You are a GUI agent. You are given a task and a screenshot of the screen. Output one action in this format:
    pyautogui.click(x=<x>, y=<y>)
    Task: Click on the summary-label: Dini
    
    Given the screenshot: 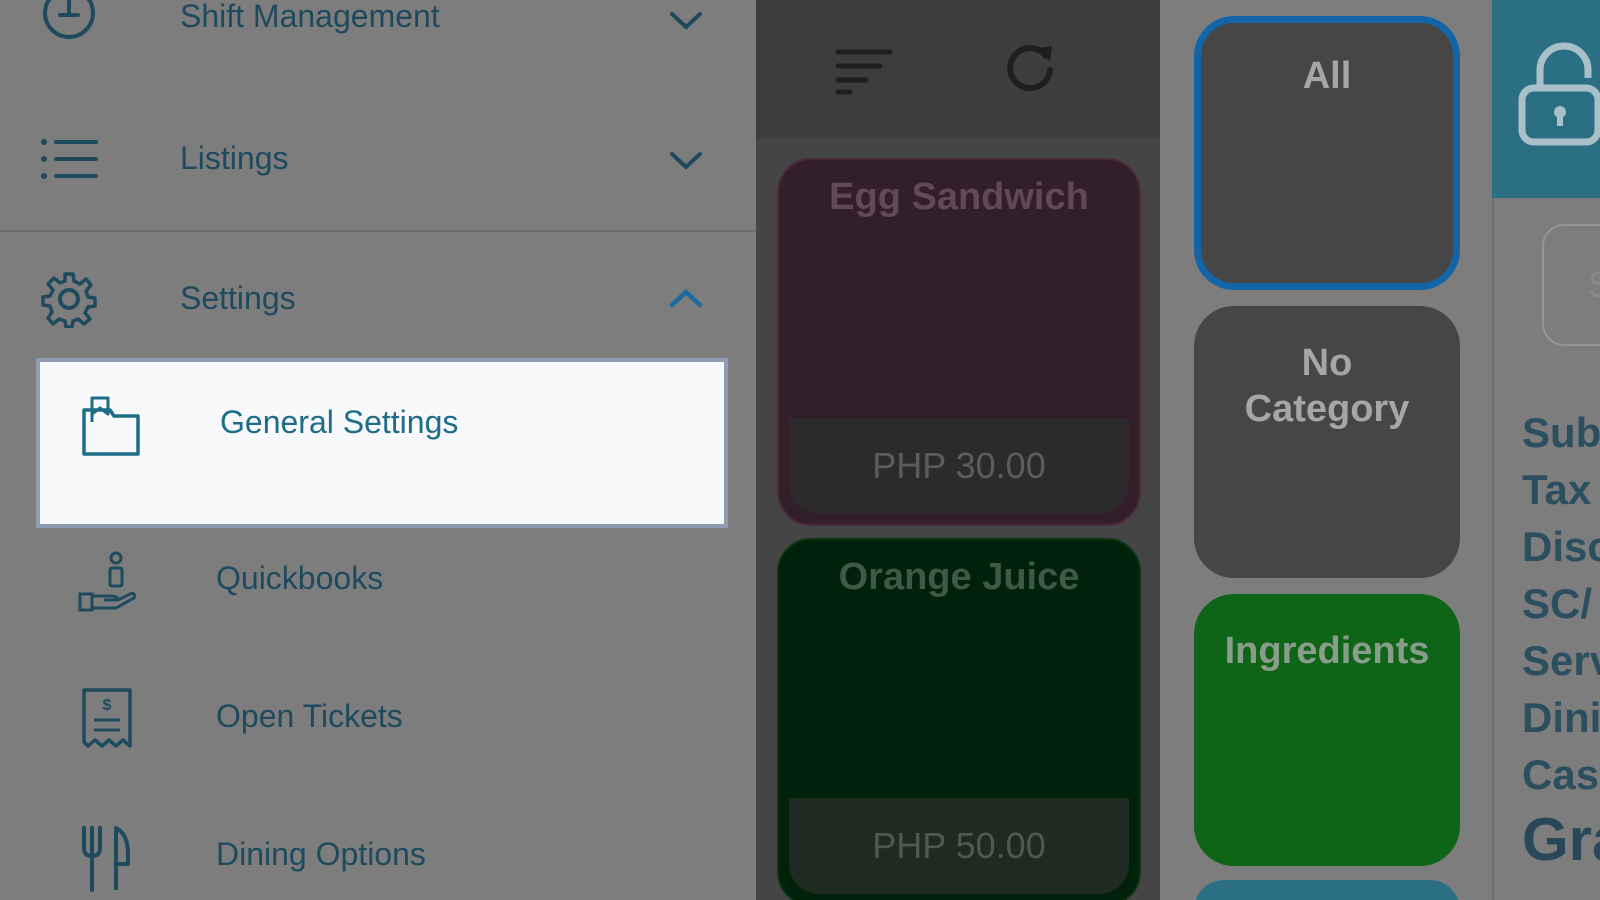 What is the action you would take?
    pyautogui.click(x=1561, y=717)
    